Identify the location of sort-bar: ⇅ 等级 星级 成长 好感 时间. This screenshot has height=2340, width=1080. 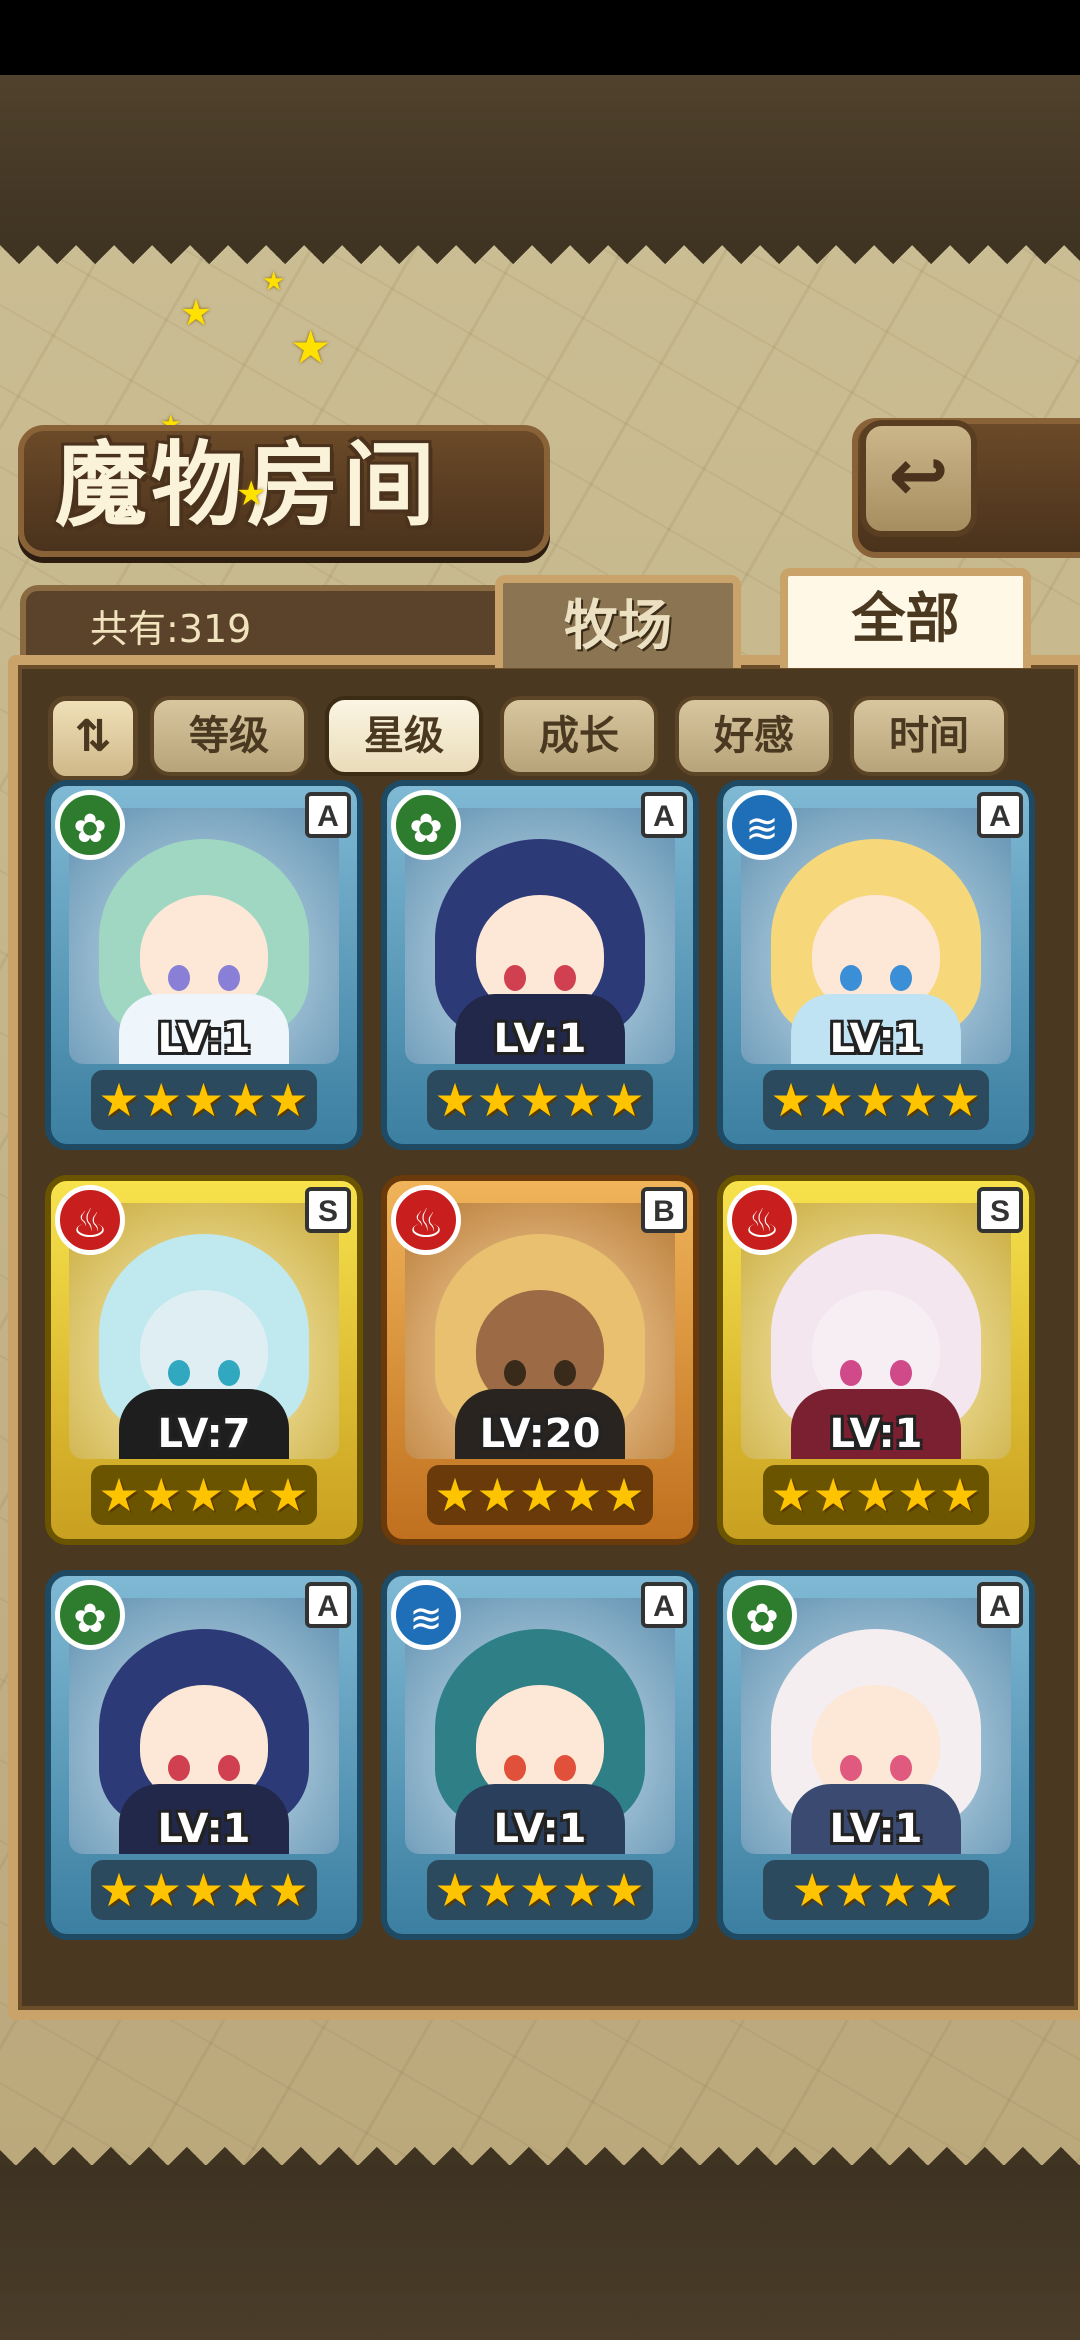
(545, 735).